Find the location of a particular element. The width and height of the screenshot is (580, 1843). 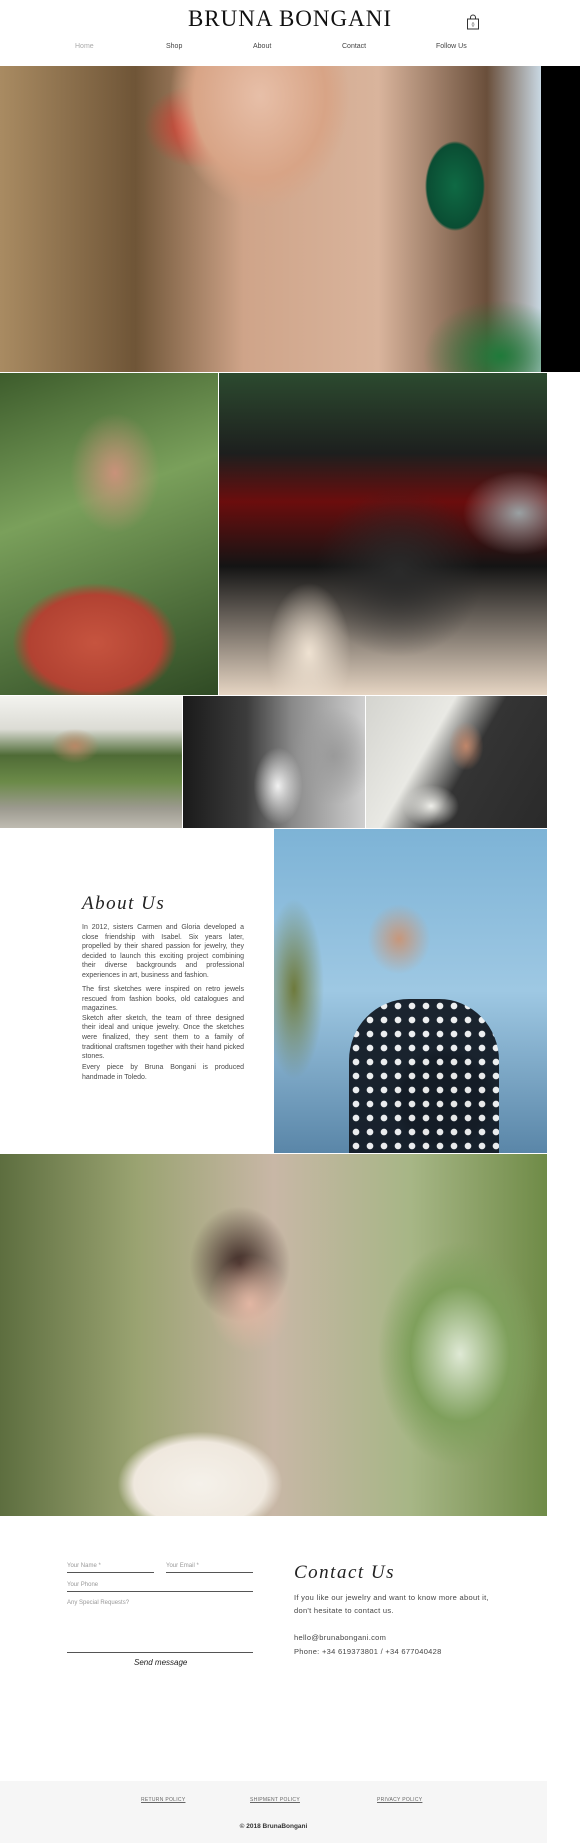

return-policy-link: RETURN POLICY is located at coordinates (163, 1800).